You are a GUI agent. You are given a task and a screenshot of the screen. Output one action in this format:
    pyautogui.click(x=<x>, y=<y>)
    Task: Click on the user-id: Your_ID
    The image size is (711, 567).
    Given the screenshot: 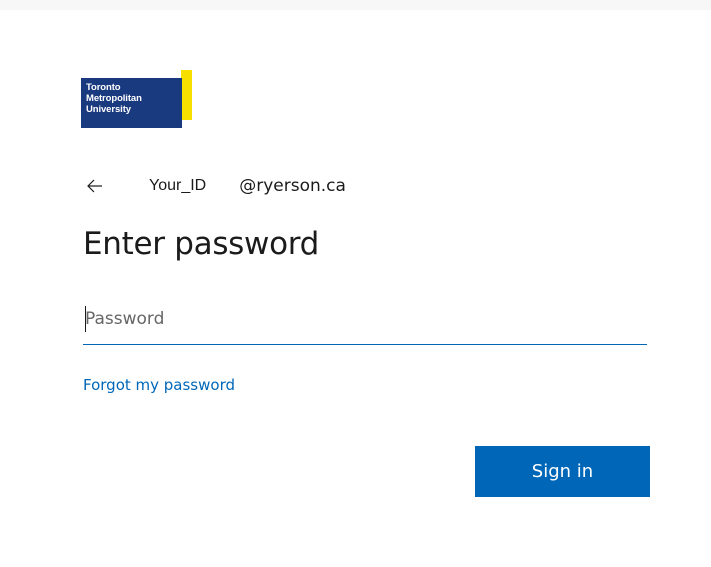 What is the action you would take?
    pyautogui.click(x=178, y=185)
    